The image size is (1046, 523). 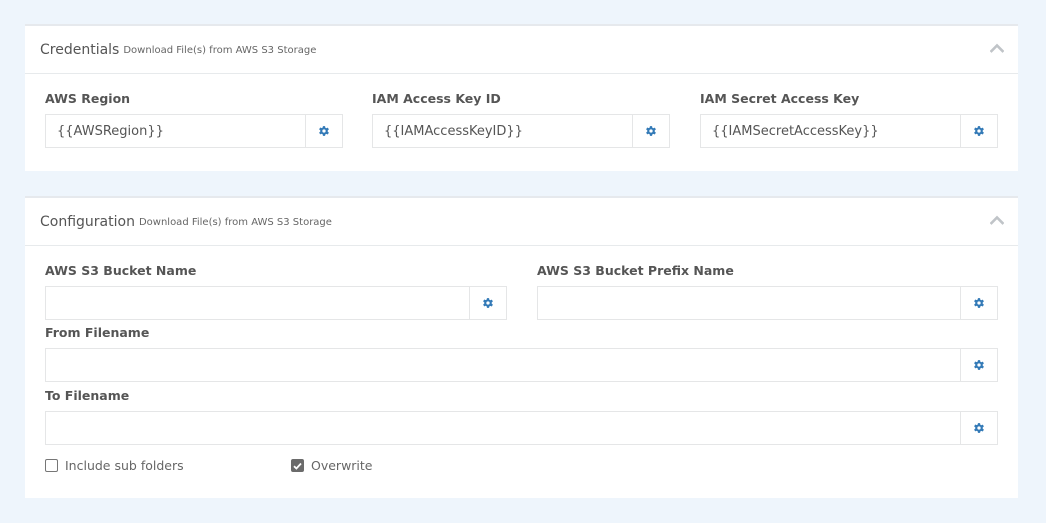 I want to click on configuration-collapse-button, so click(x=997, y=221).